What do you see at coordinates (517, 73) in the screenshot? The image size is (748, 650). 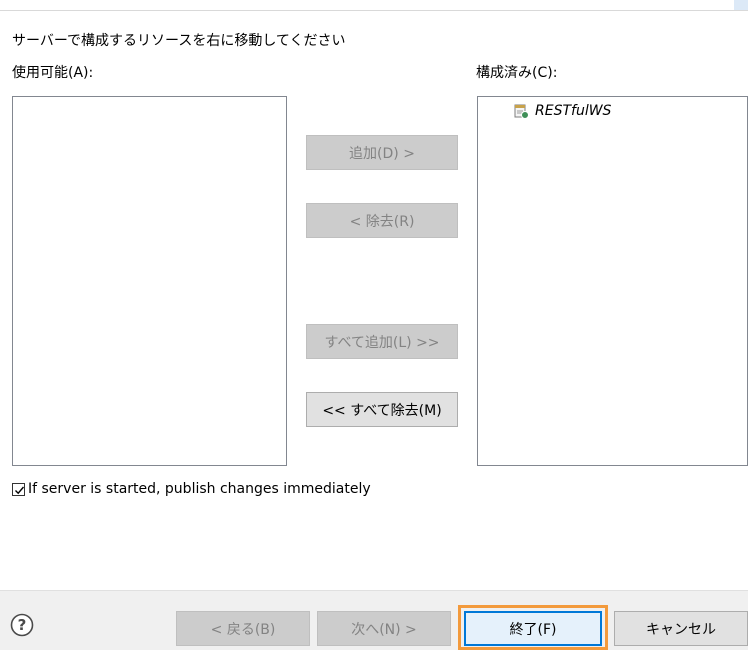 I see `configured-label: 構成済み(C):` at bounding box center [517, 73].